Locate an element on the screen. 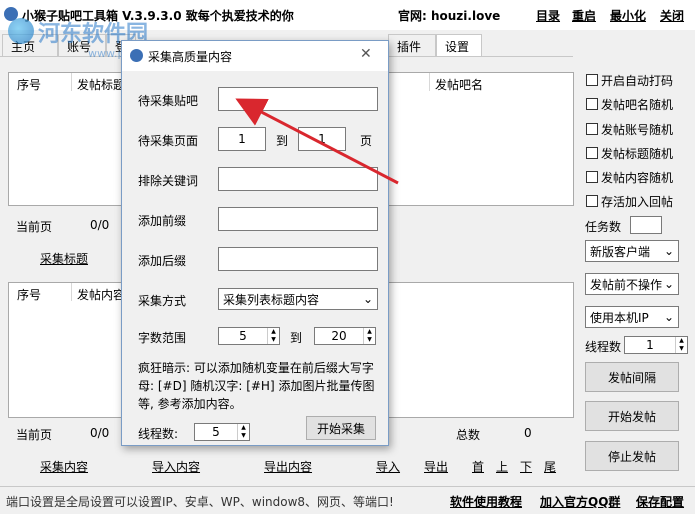 The width and height of the screenshot is (695, 514). annotation-arrow is located at coordinates (317, 141).